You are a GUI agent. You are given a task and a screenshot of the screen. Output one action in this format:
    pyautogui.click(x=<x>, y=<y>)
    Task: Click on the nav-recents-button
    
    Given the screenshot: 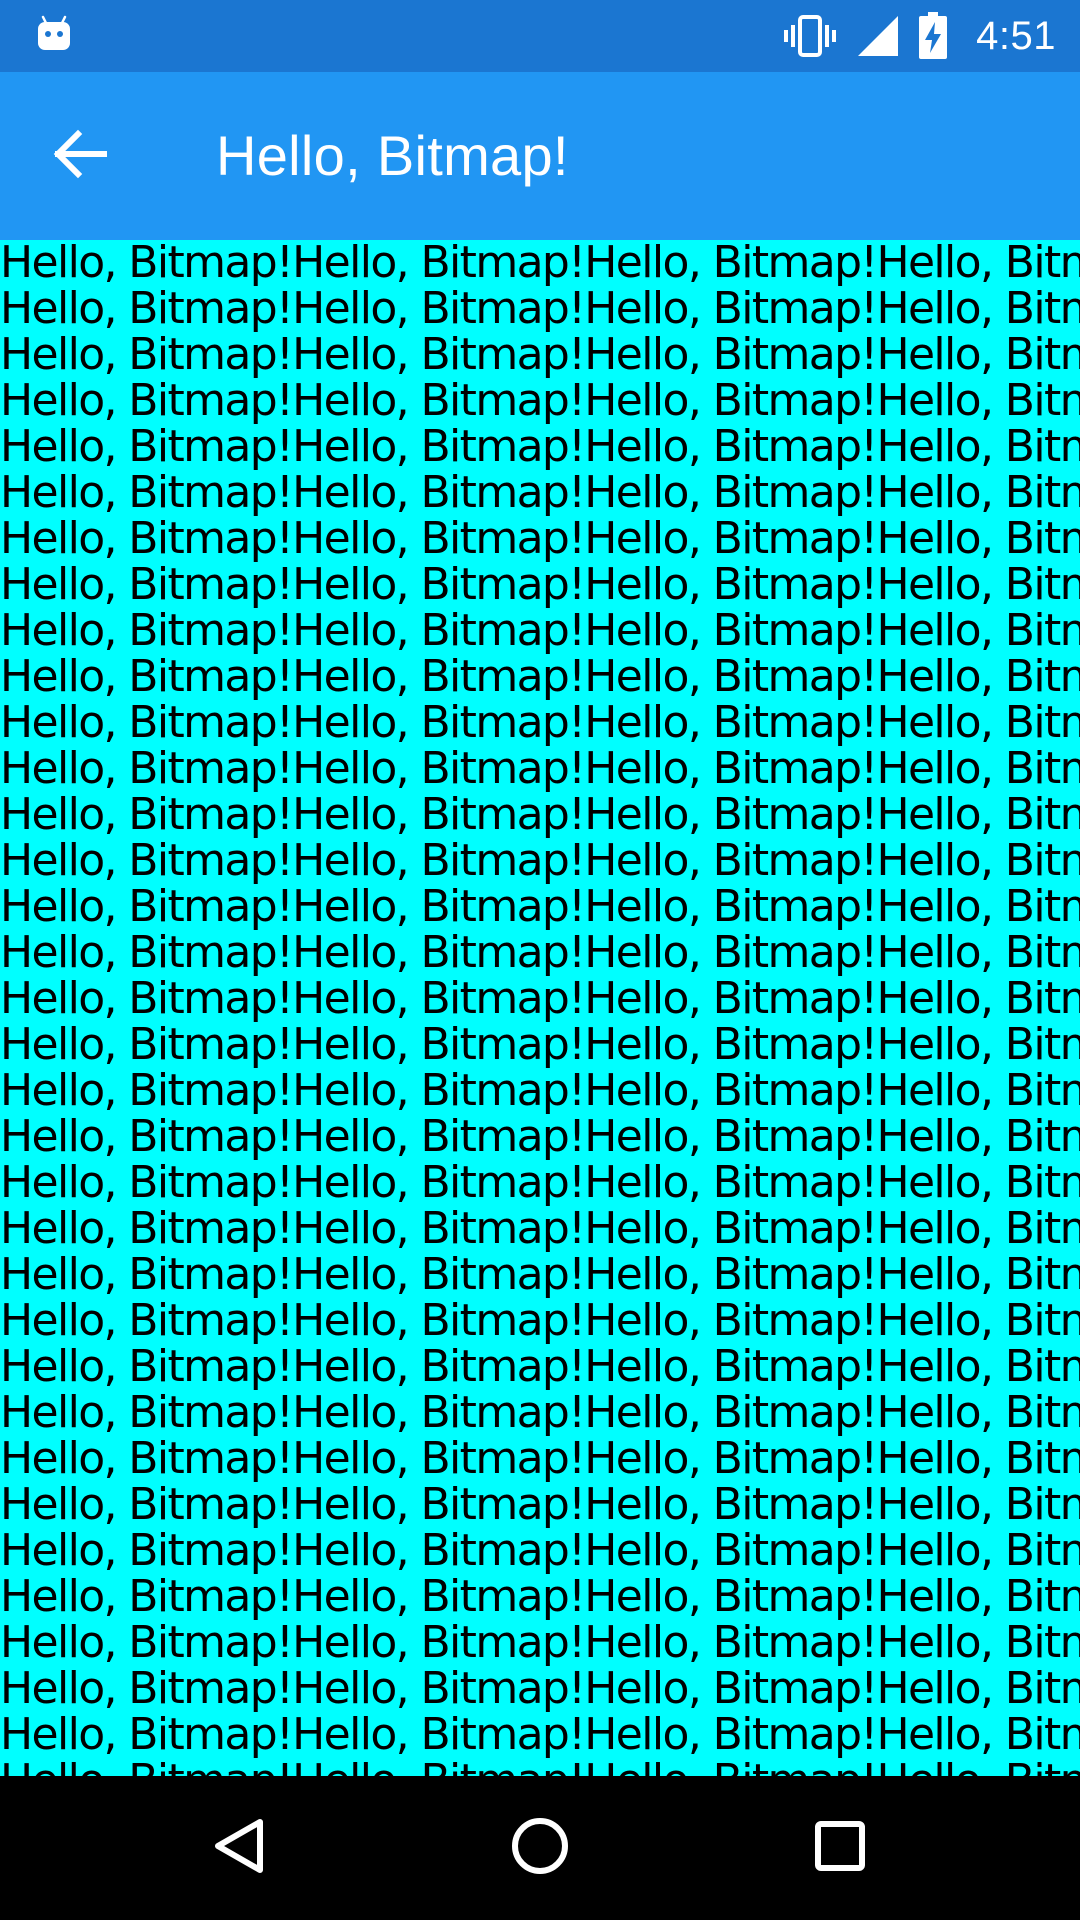 What is the action you would take?
    pyautogui.click(x=840, y=1848)
    